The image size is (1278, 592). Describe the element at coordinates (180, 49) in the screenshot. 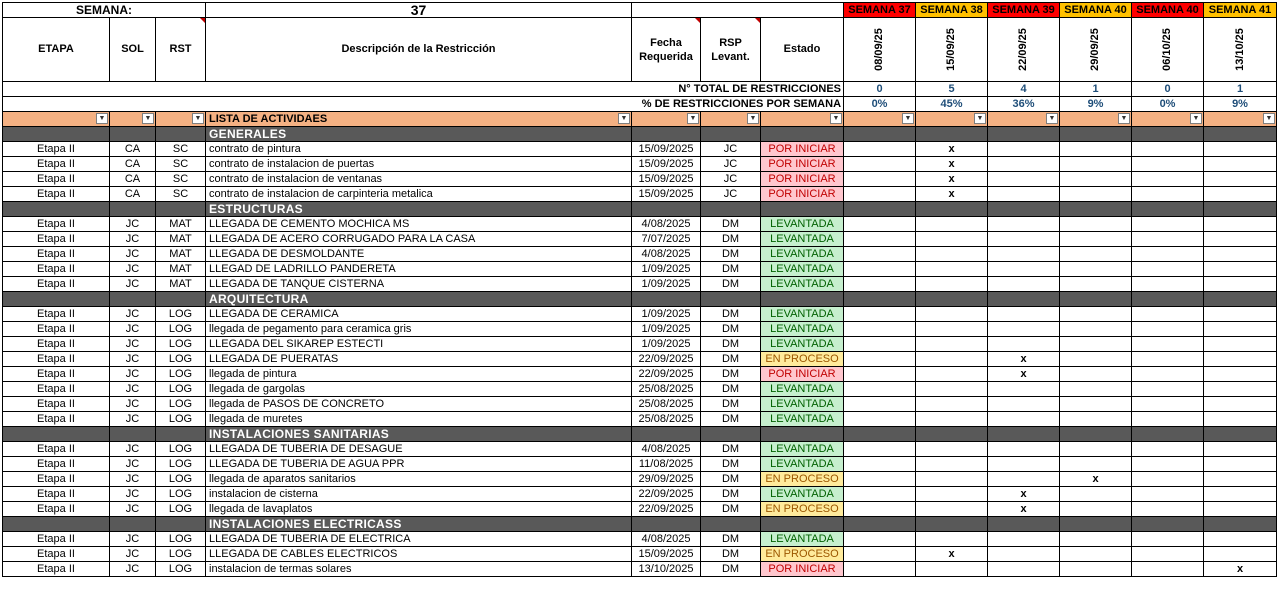

I see `header-rst: RST` at that location.